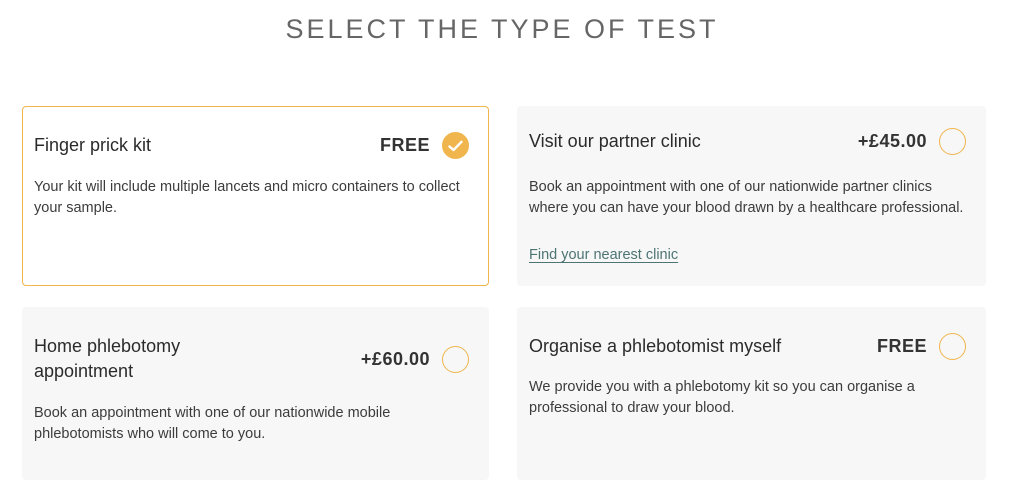 The width and height of the screenshot is (1024, 495). Describe the element at coordinates (107, 358) in the screenshot. I see `option-title: Home phlebotomy appointment` at that location.